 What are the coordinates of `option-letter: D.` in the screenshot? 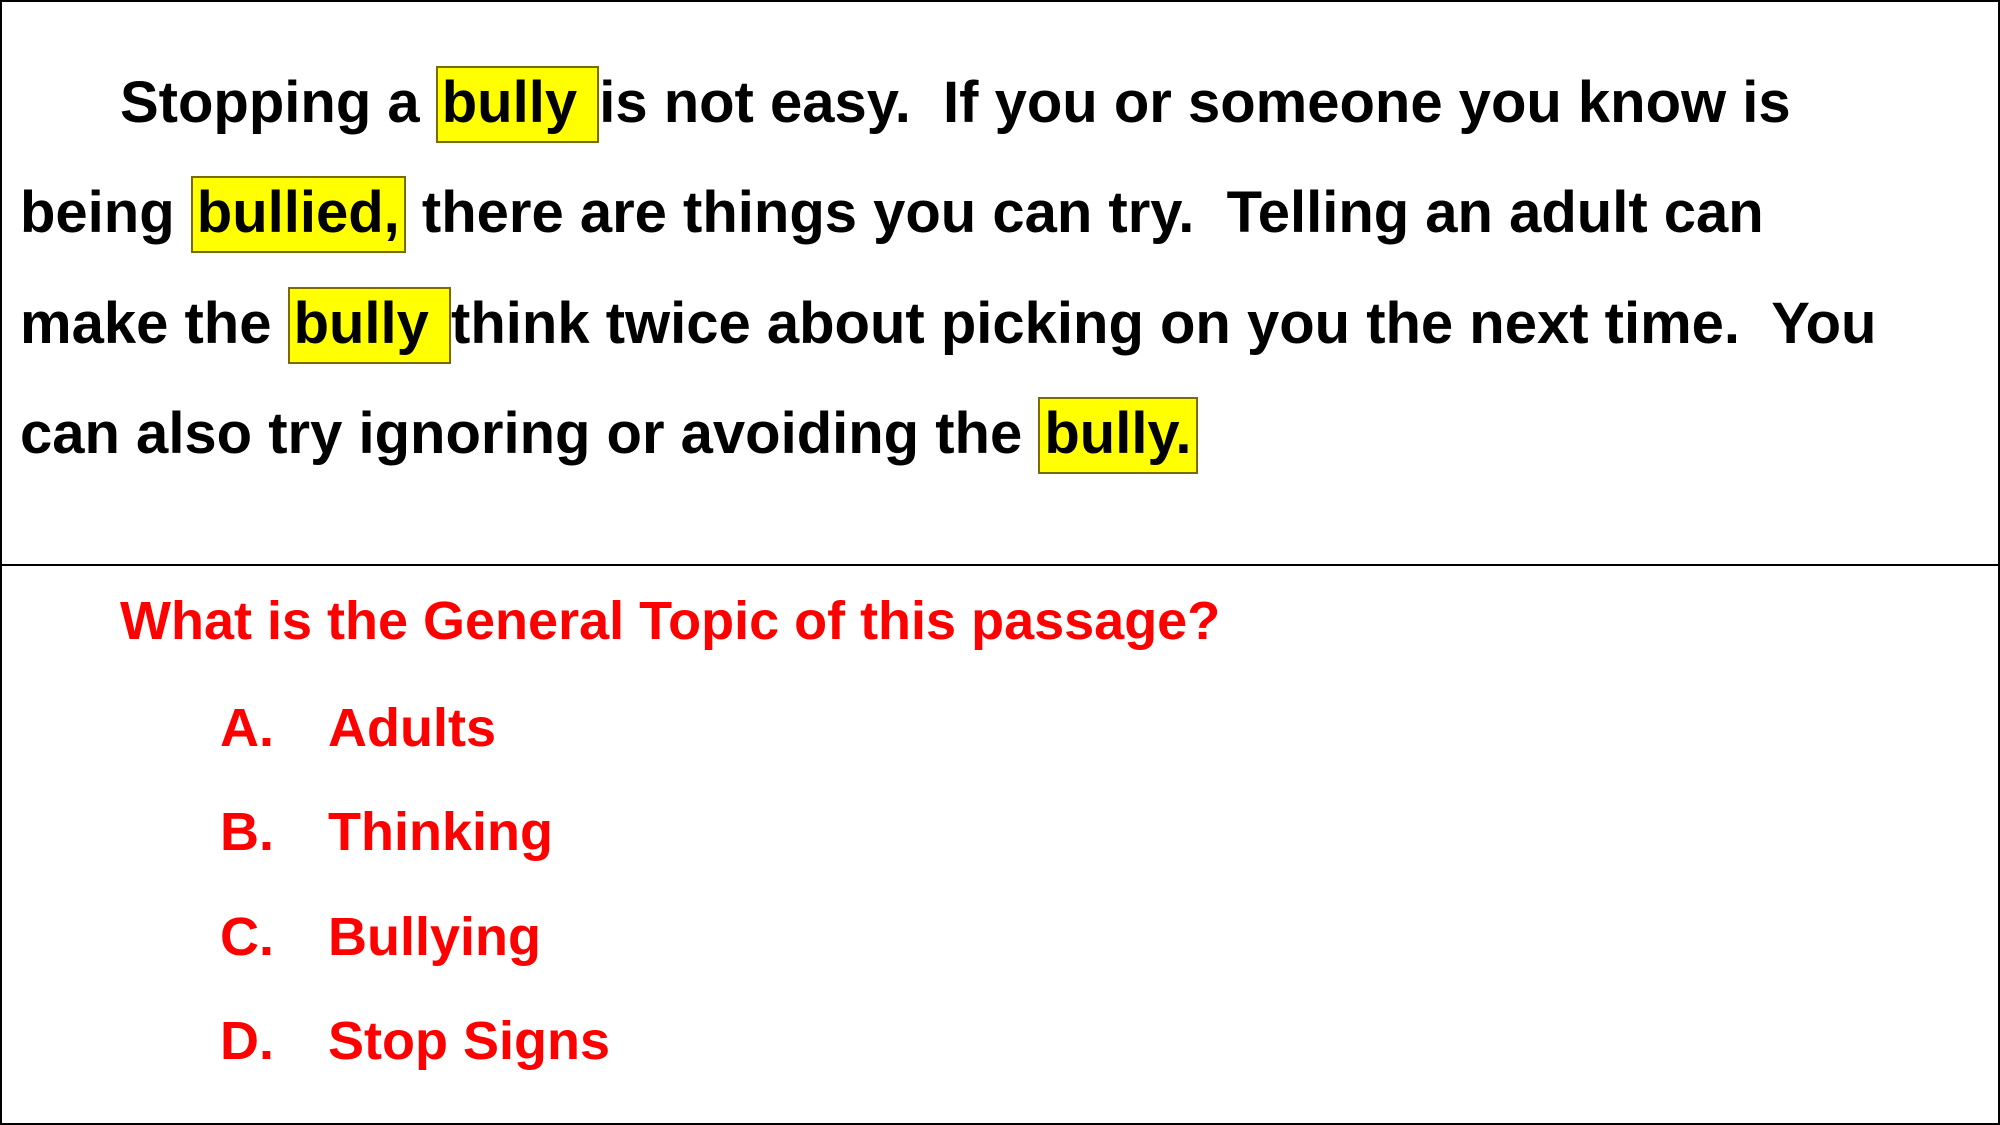 It's located at (247, 1041).